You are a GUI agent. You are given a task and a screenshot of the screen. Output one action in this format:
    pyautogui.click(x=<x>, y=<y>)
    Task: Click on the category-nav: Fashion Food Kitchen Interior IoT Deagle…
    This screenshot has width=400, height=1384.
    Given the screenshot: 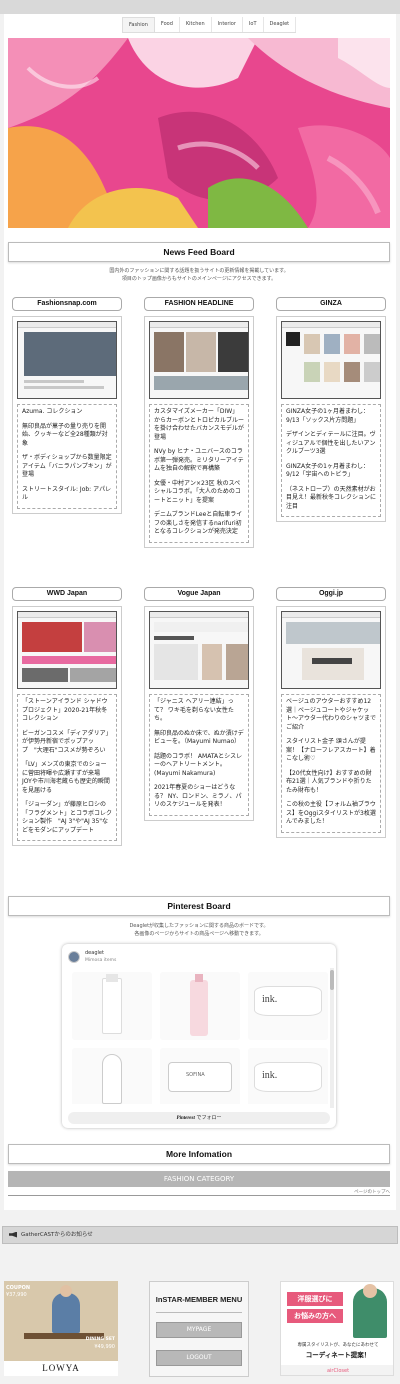 What is the action you would take?
    pyautogui.click(x=209, y=25)
    